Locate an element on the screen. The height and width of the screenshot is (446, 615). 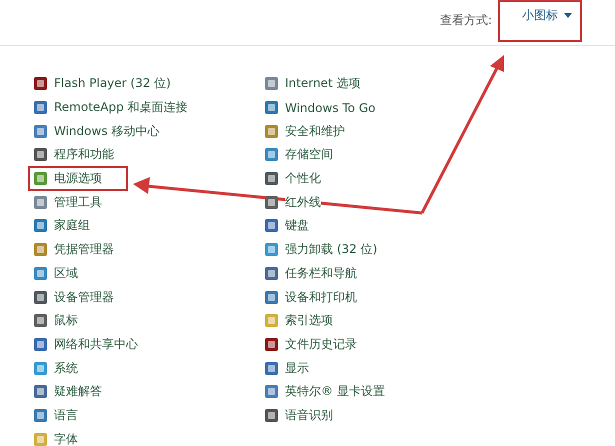
control-panel-link: 疑难解答 is located at coordinates (67, 391).